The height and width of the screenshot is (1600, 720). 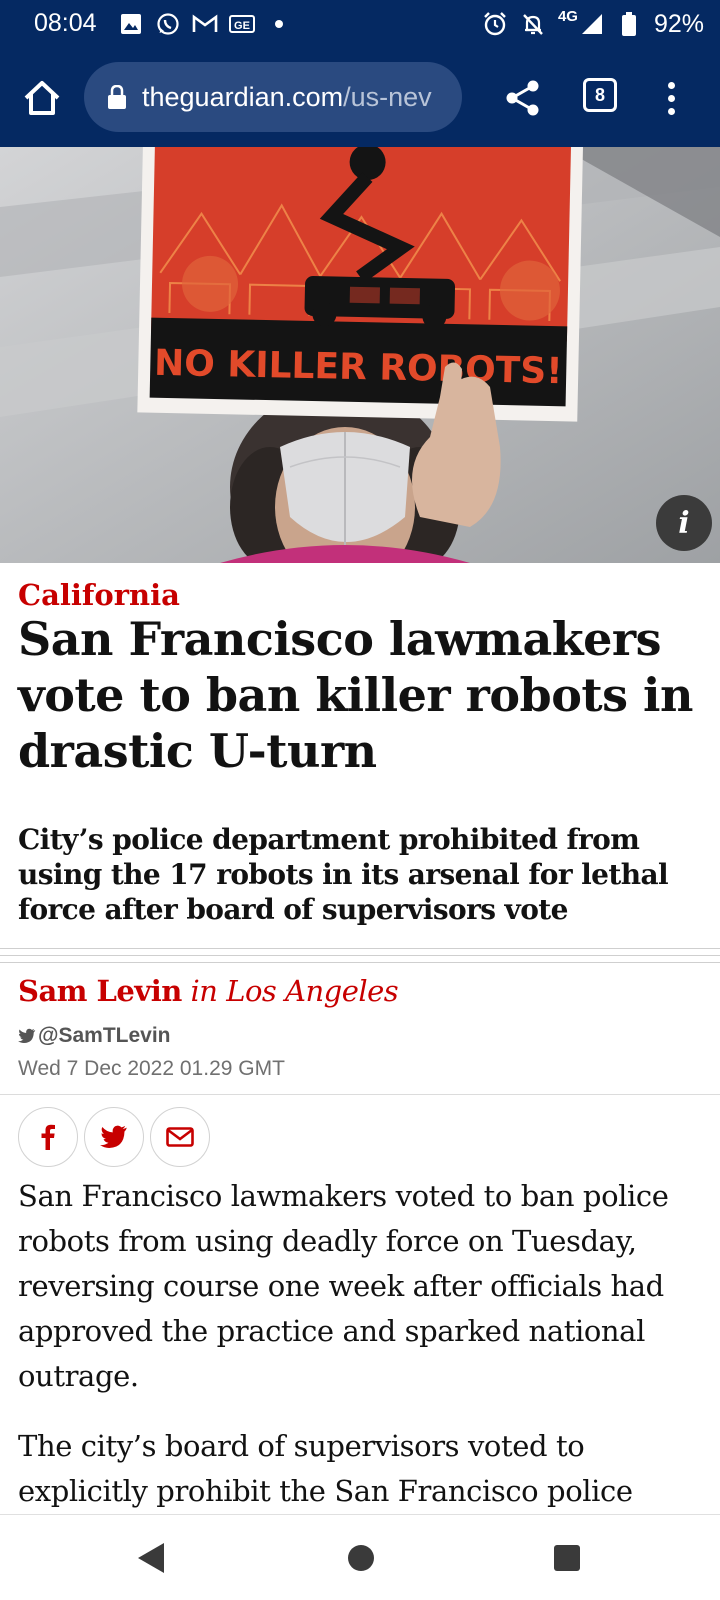 What do you see at coordinates (117, 97) in the screenshot?
I see `lock-icon` at bounding box center [117, 97].